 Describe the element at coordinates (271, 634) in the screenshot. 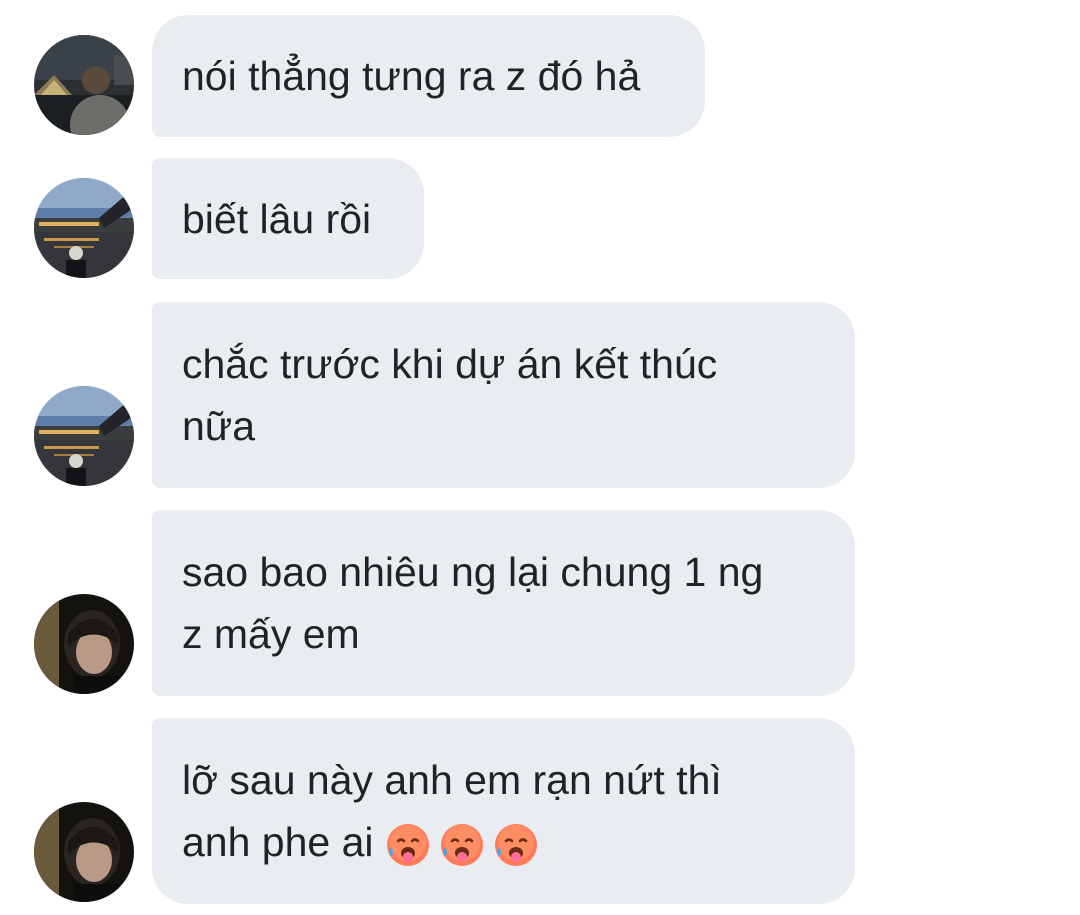

I see `message-line: z mấy em` at that location.